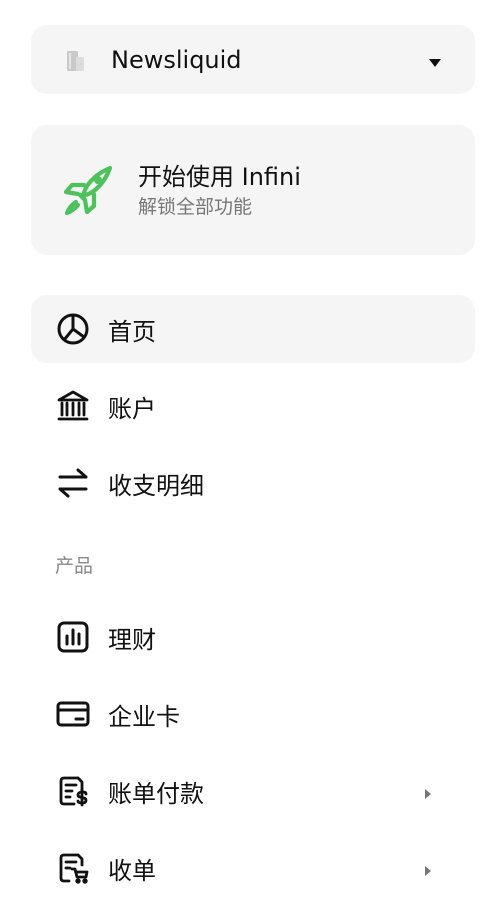 The width and height of the screenshot is (485, 900). I want to click on rocket-icon, so click(88, 190).